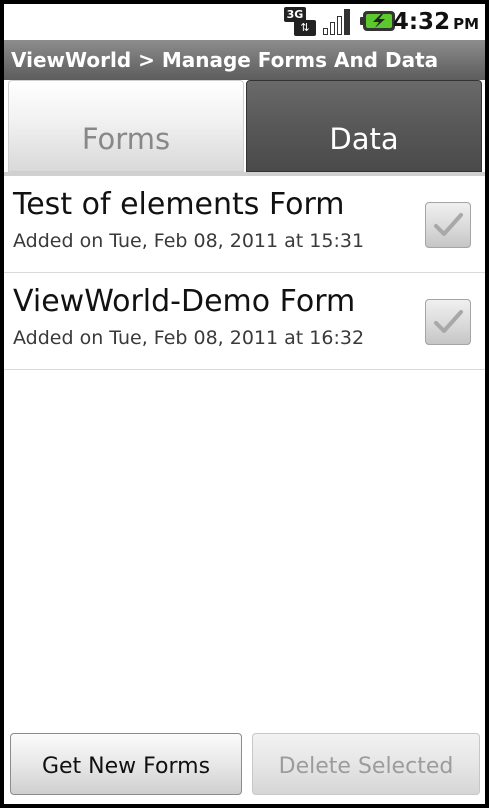 The width and height of the screenshot is (489, 808). What do you see at coordinates (244, 22) in the screenshot?
I see `status-bar: 3G ⇅ 4:32 PM` at bounding box center [244, 22].